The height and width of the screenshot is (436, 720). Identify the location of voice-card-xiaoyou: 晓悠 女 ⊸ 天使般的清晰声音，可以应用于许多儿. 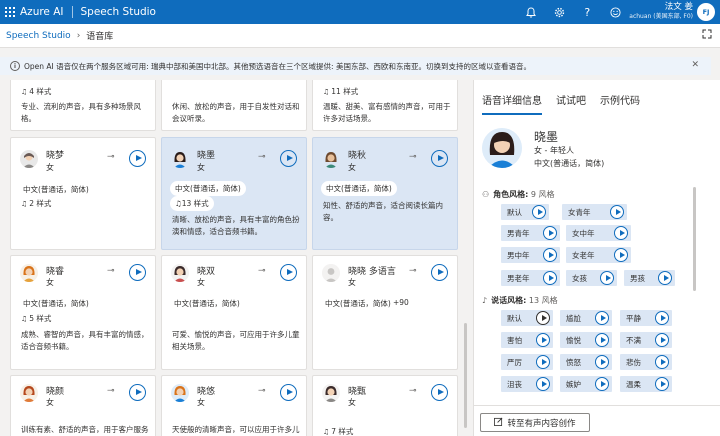
(234, 405).